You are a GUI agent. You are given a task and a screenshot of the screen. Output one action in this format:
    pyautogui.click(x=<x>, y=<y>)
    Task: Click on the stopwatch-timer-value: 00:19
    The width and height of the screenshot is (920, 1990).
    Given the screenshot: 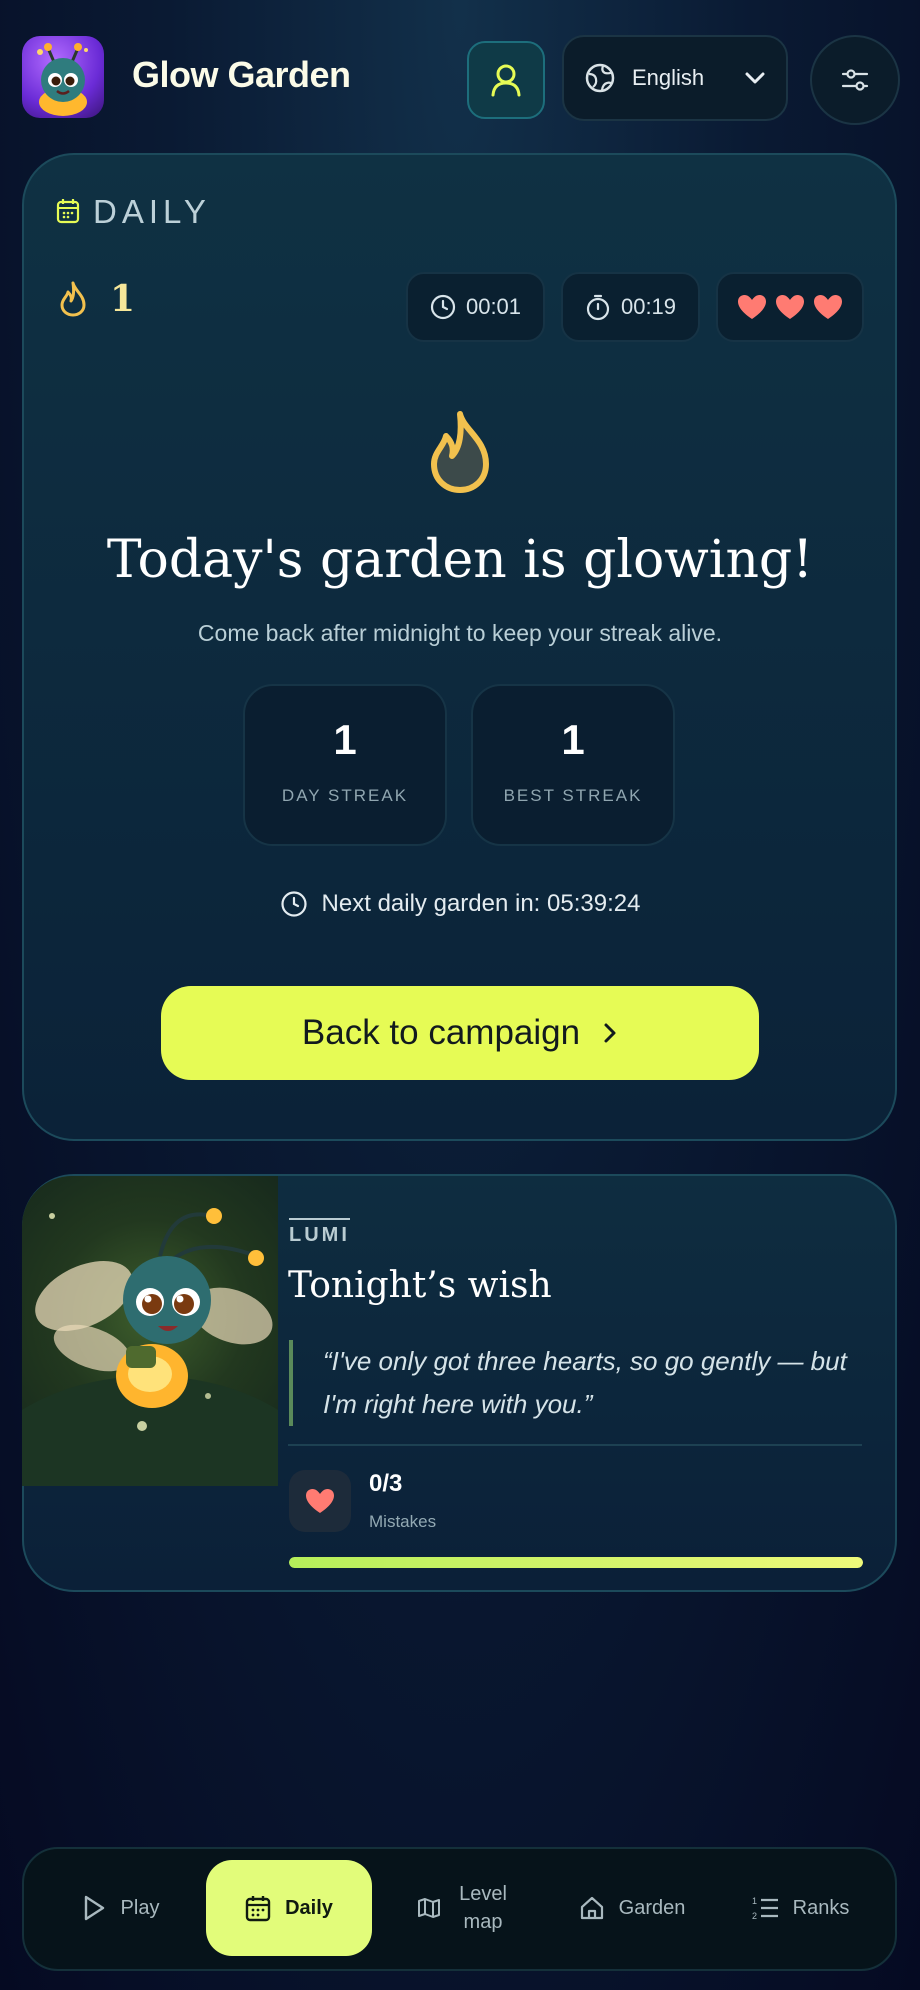 What is the action you would take?
    pyautogui.click(x=648, y=306)
    